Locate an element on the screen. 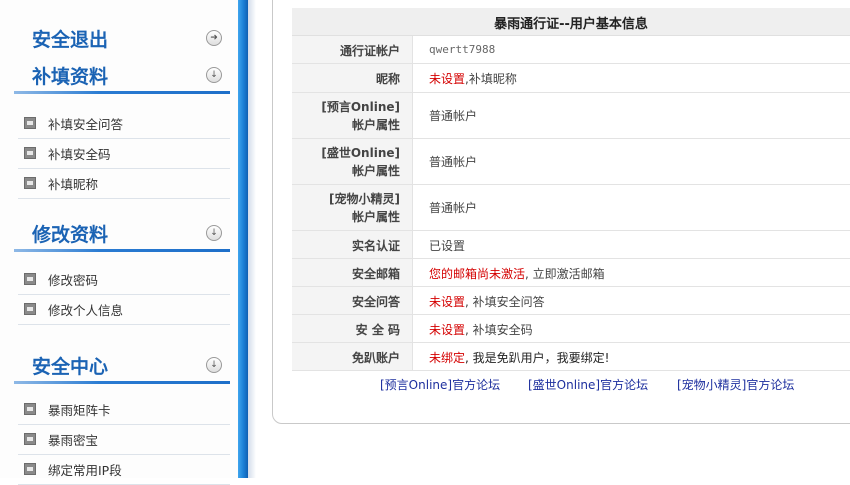 The image size is (850, 485). row-realname: 实名认证 已设置 is located at coordinates (571, 245).